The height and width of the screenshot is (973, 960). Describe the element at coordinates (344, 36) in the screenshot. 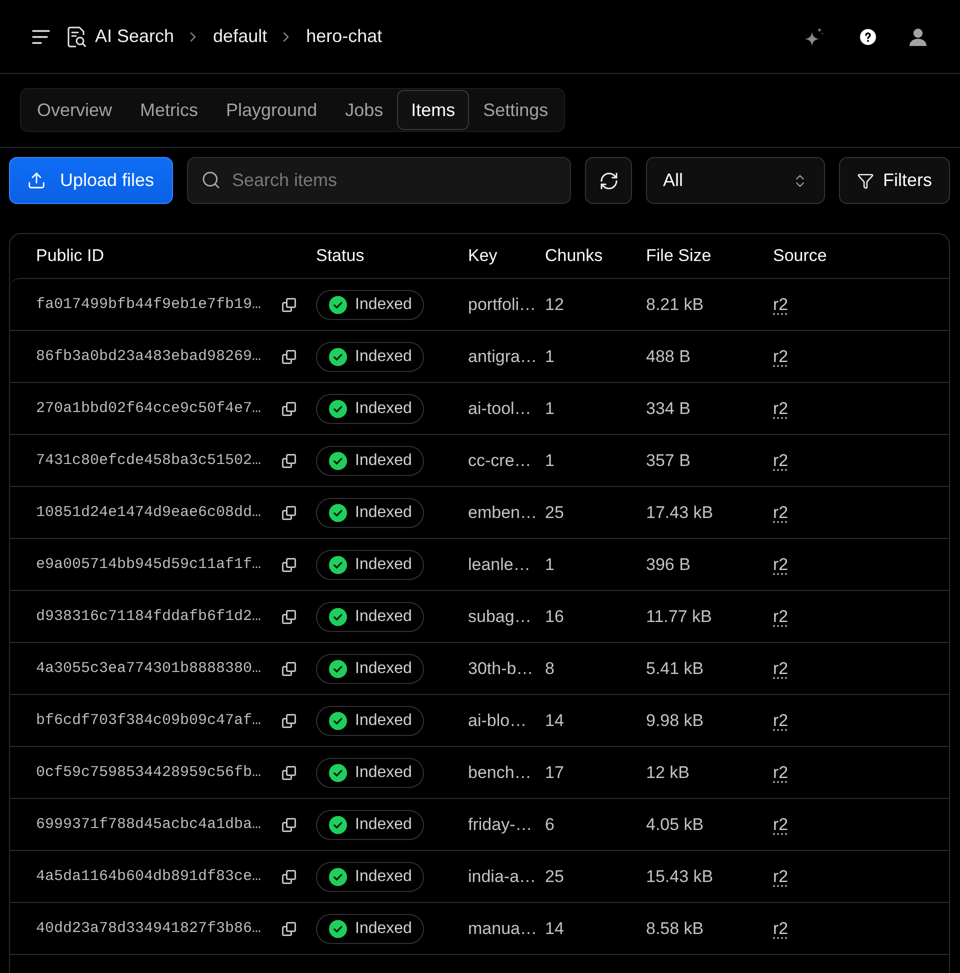

I see `breadcrumb-link: hero-chat` at that location.